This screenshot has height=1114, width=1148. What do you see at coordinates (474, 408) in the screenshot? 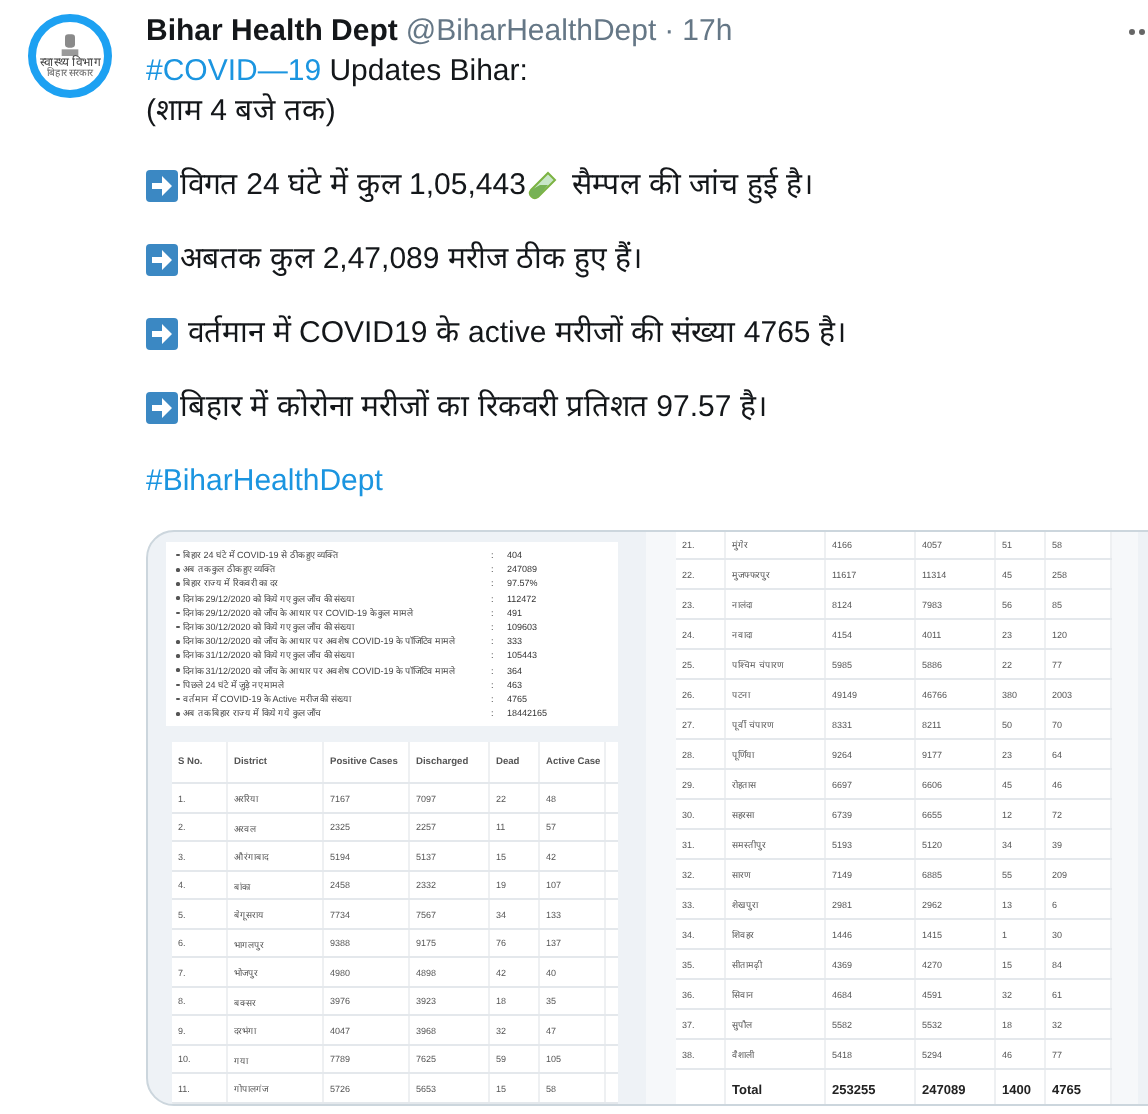
I see `tweet-text: बिहार में कोरोना मरीजों का रिकवरी प्रतिशत 97.57 है।` at bounding box center [474, 408].